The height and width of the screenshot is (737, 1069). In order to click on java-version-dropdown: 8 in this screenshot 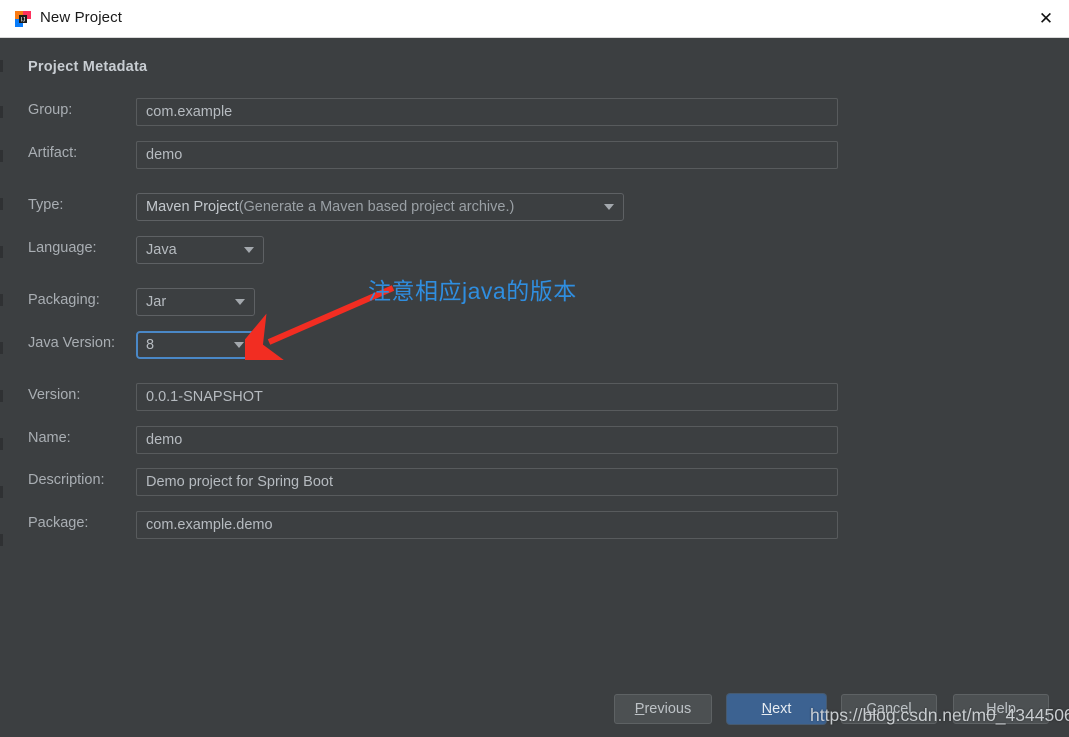, I will do `click(195, 345)`.